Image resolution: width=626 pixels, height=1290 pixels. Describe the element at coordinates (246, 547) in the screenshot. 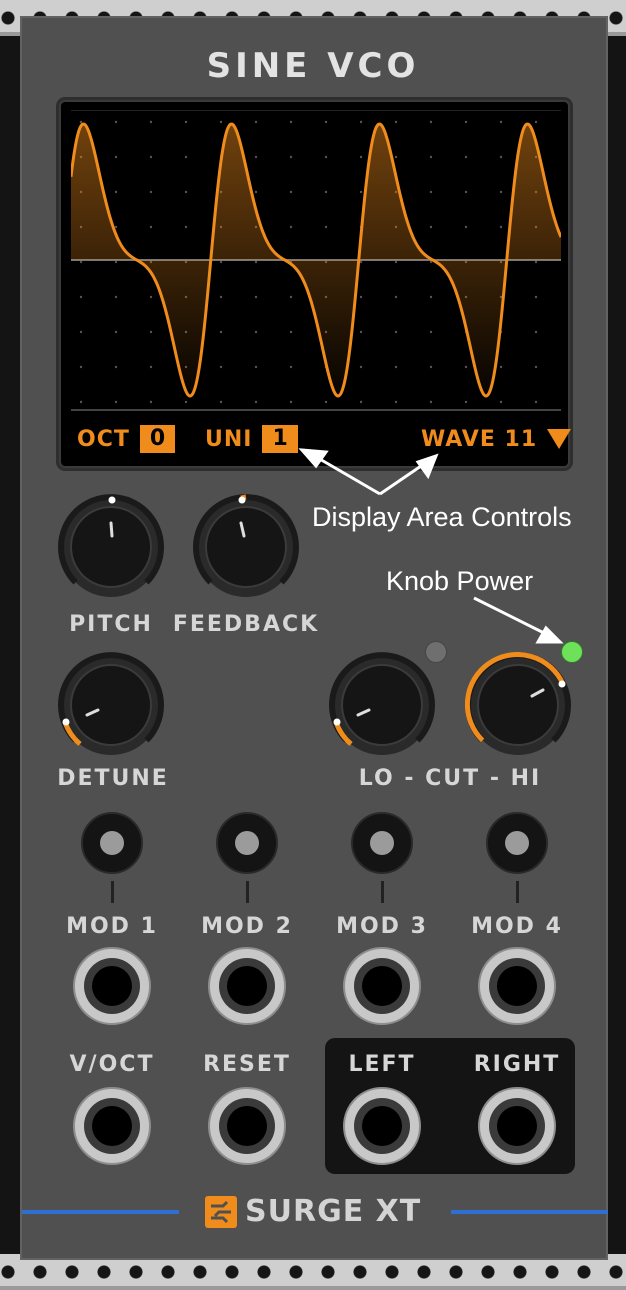

I see `feedback-knob` at that location.